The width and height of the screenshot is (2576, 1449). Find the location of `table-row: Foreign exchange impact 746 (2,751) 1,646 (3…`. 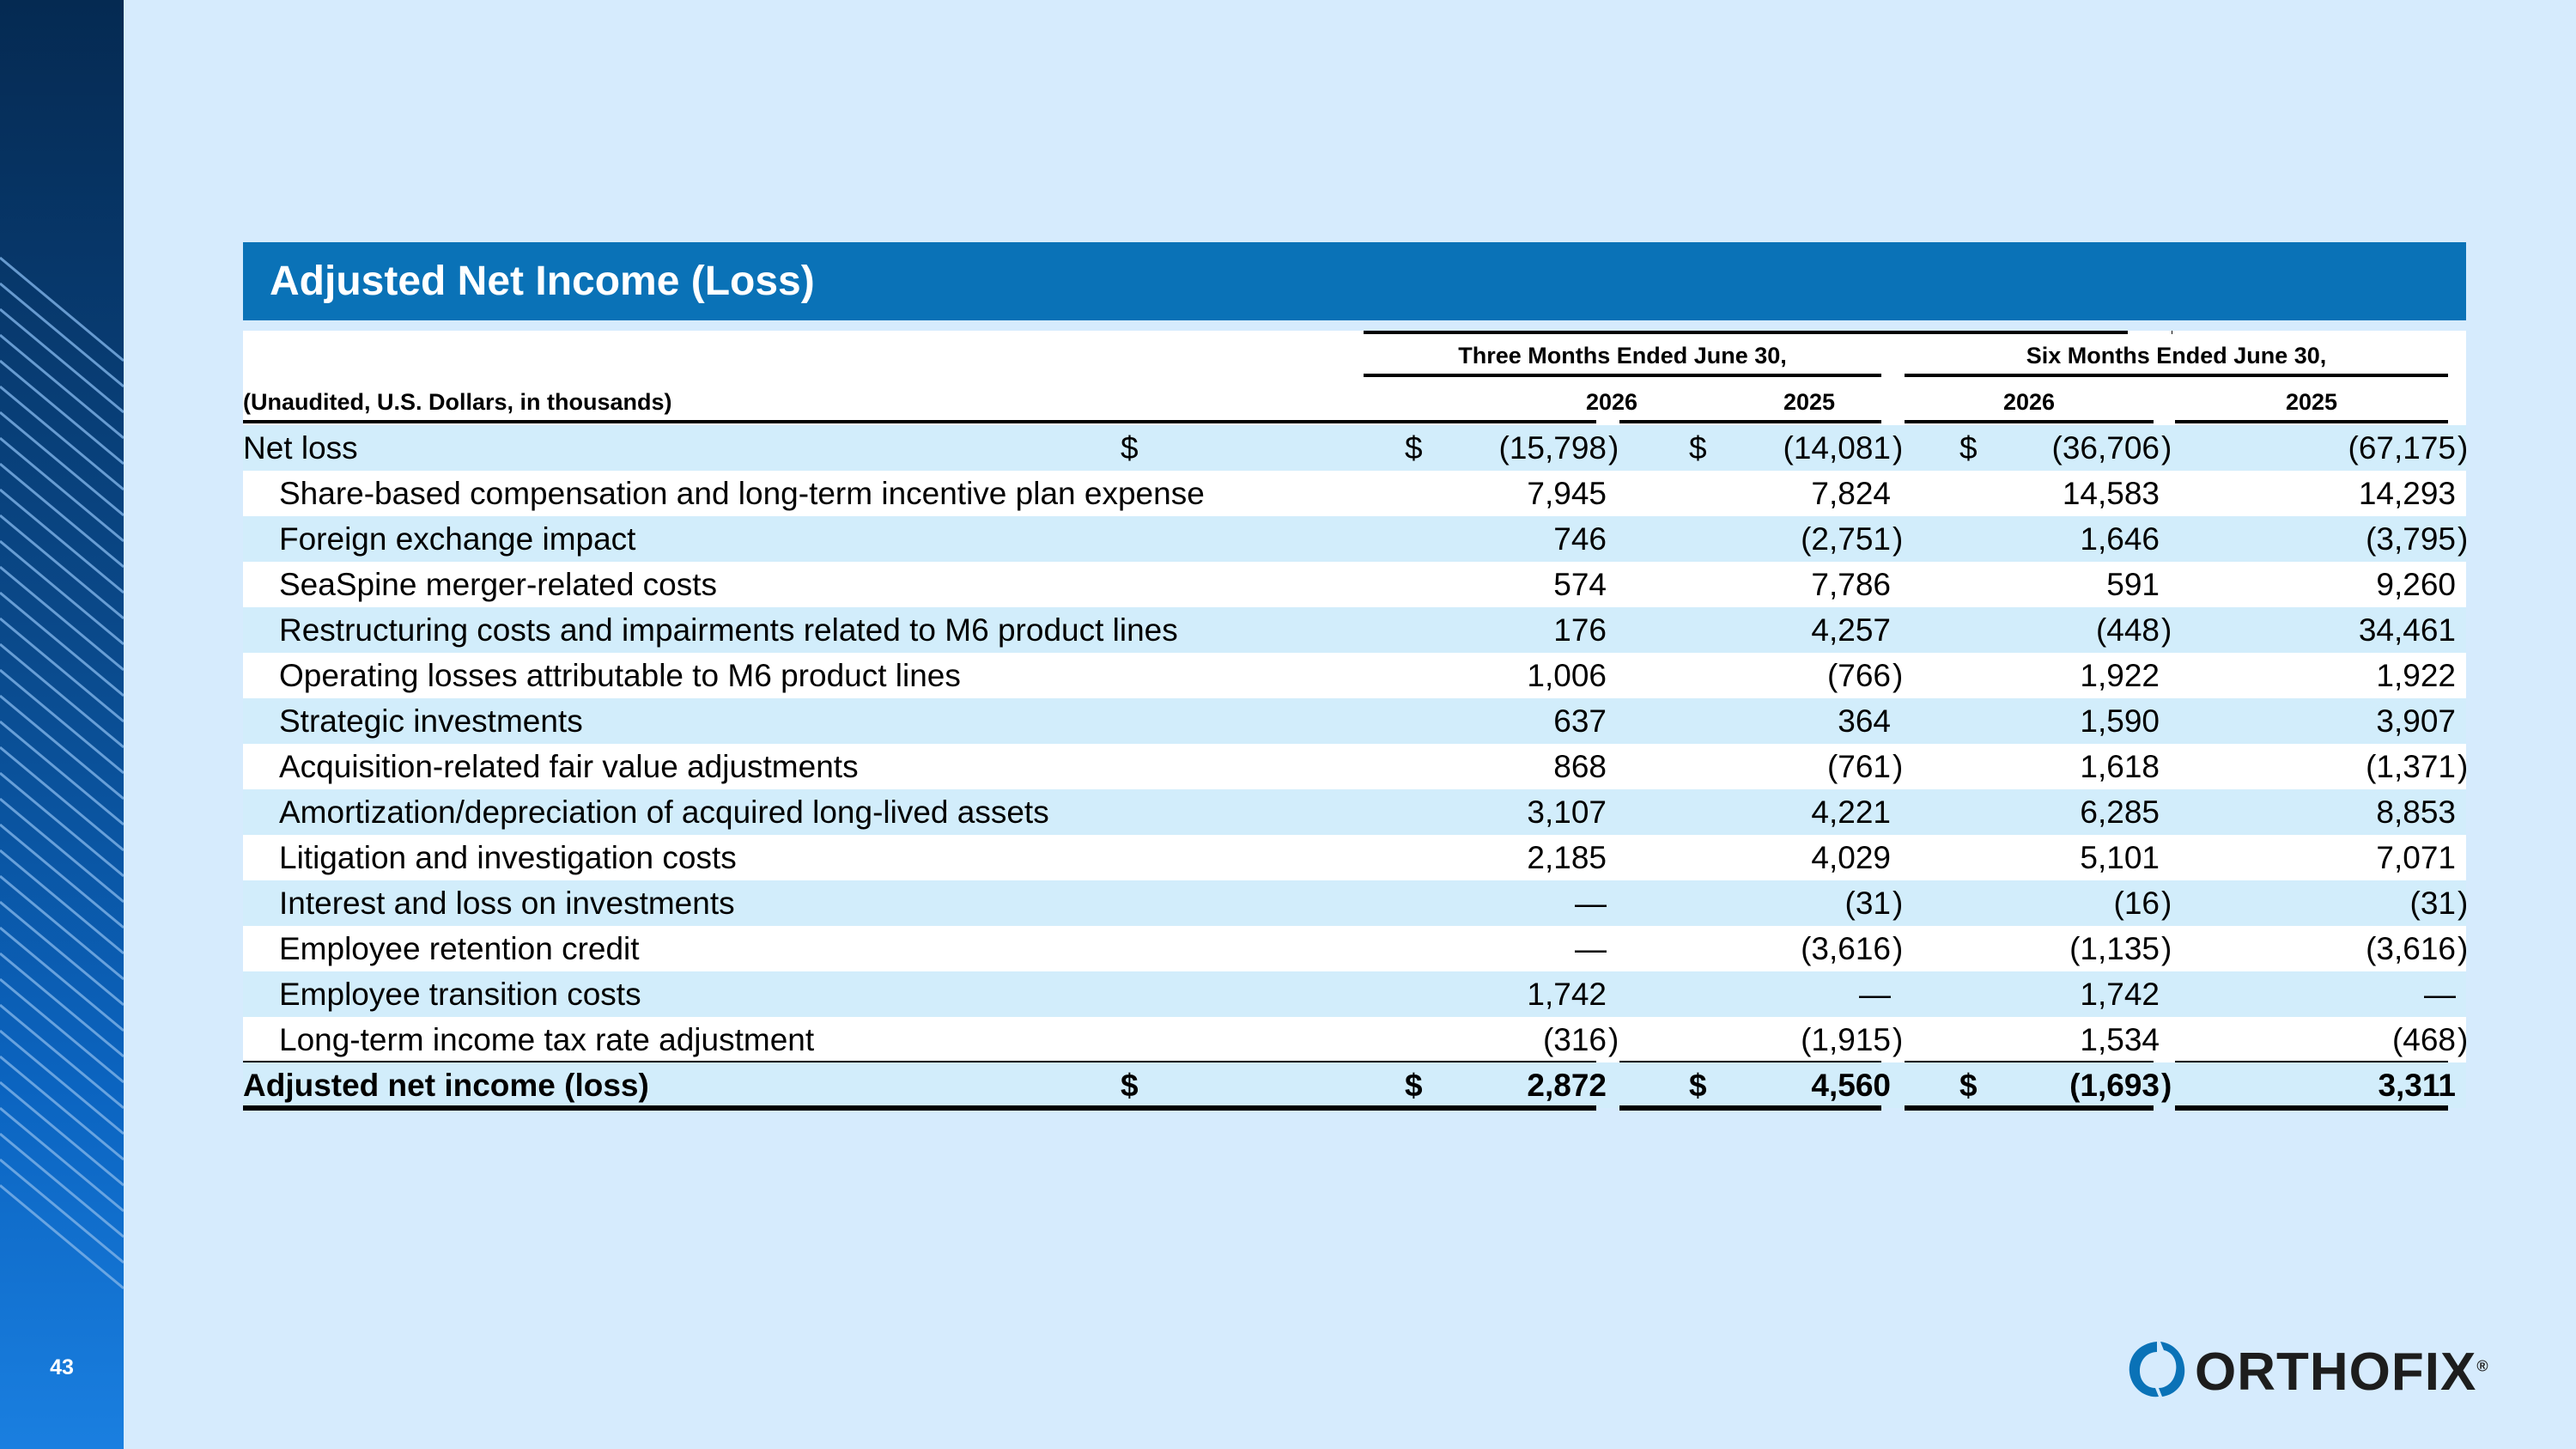

table-row: Foreign exchange impact 746 (2,751) 1,646 (3… is located at coordinates (1356, 539).